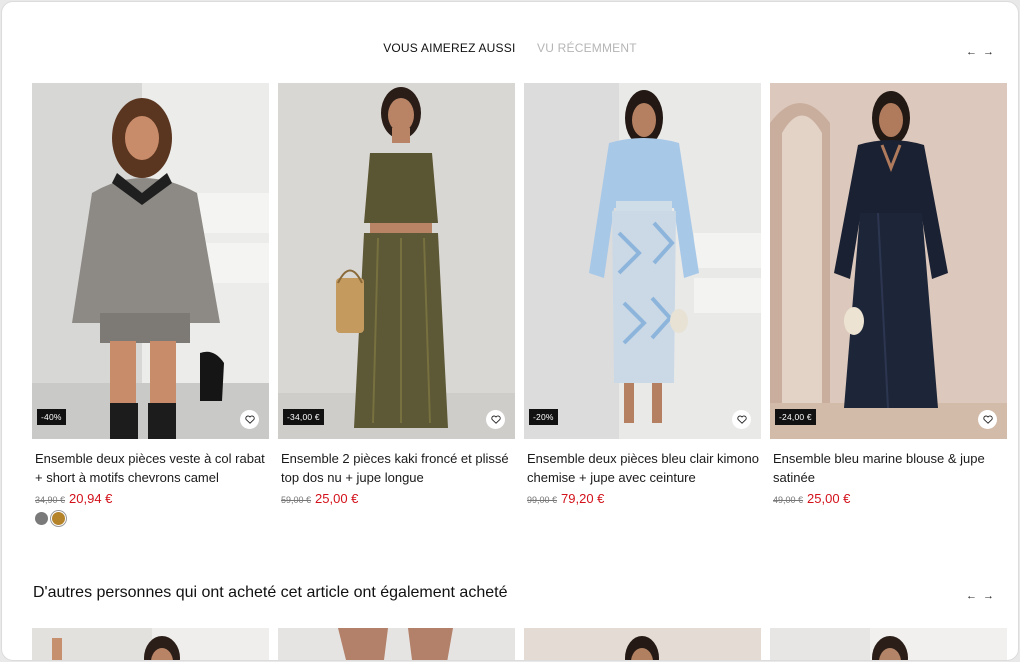 Image resolution: width=1020 pixels, height=662 pixels. Describe the element at coordinates (642, 498) in the screenshot. I see `product-price: 99,00 € 79,20 €` at that location.